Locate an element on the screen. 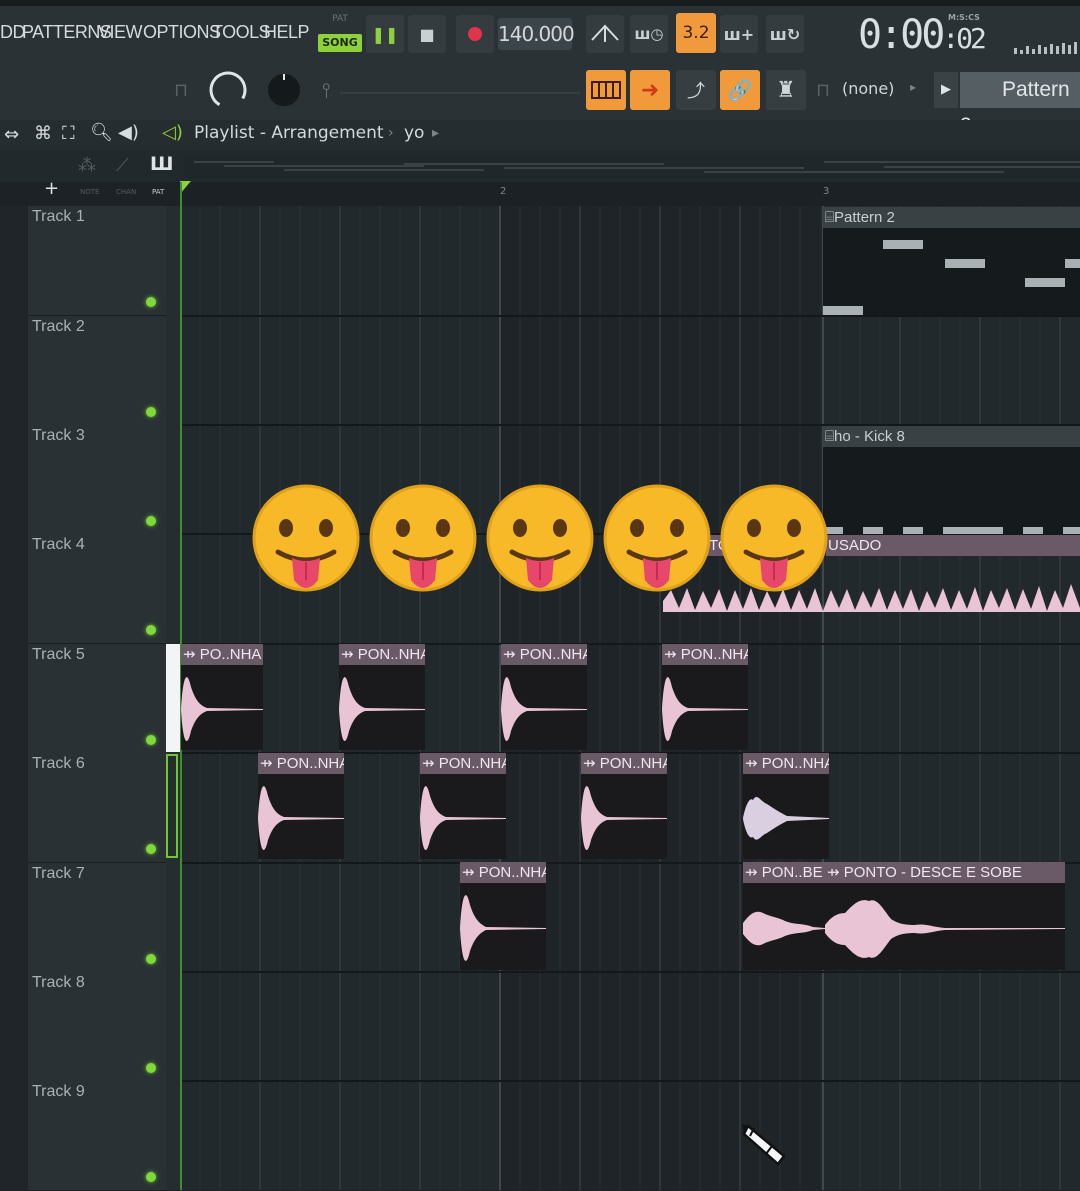  master-pitch-knob is located at coordinates (285, 91).